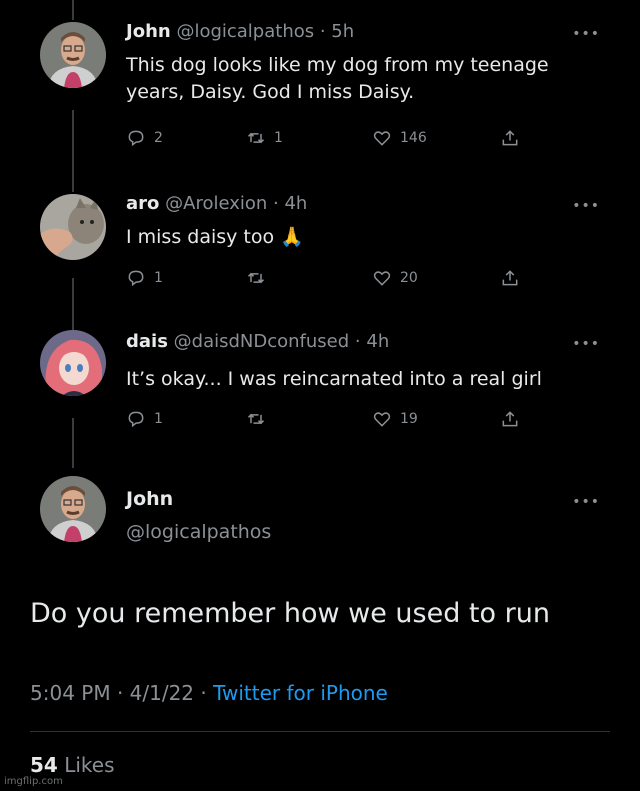 The height and width of the screenshot is (791, 640). What do you see at coordinates (290, 613) in the screenshot?
I see `main-tweet-text: Do you remember how we used to run` at bounding box center [290, 613].